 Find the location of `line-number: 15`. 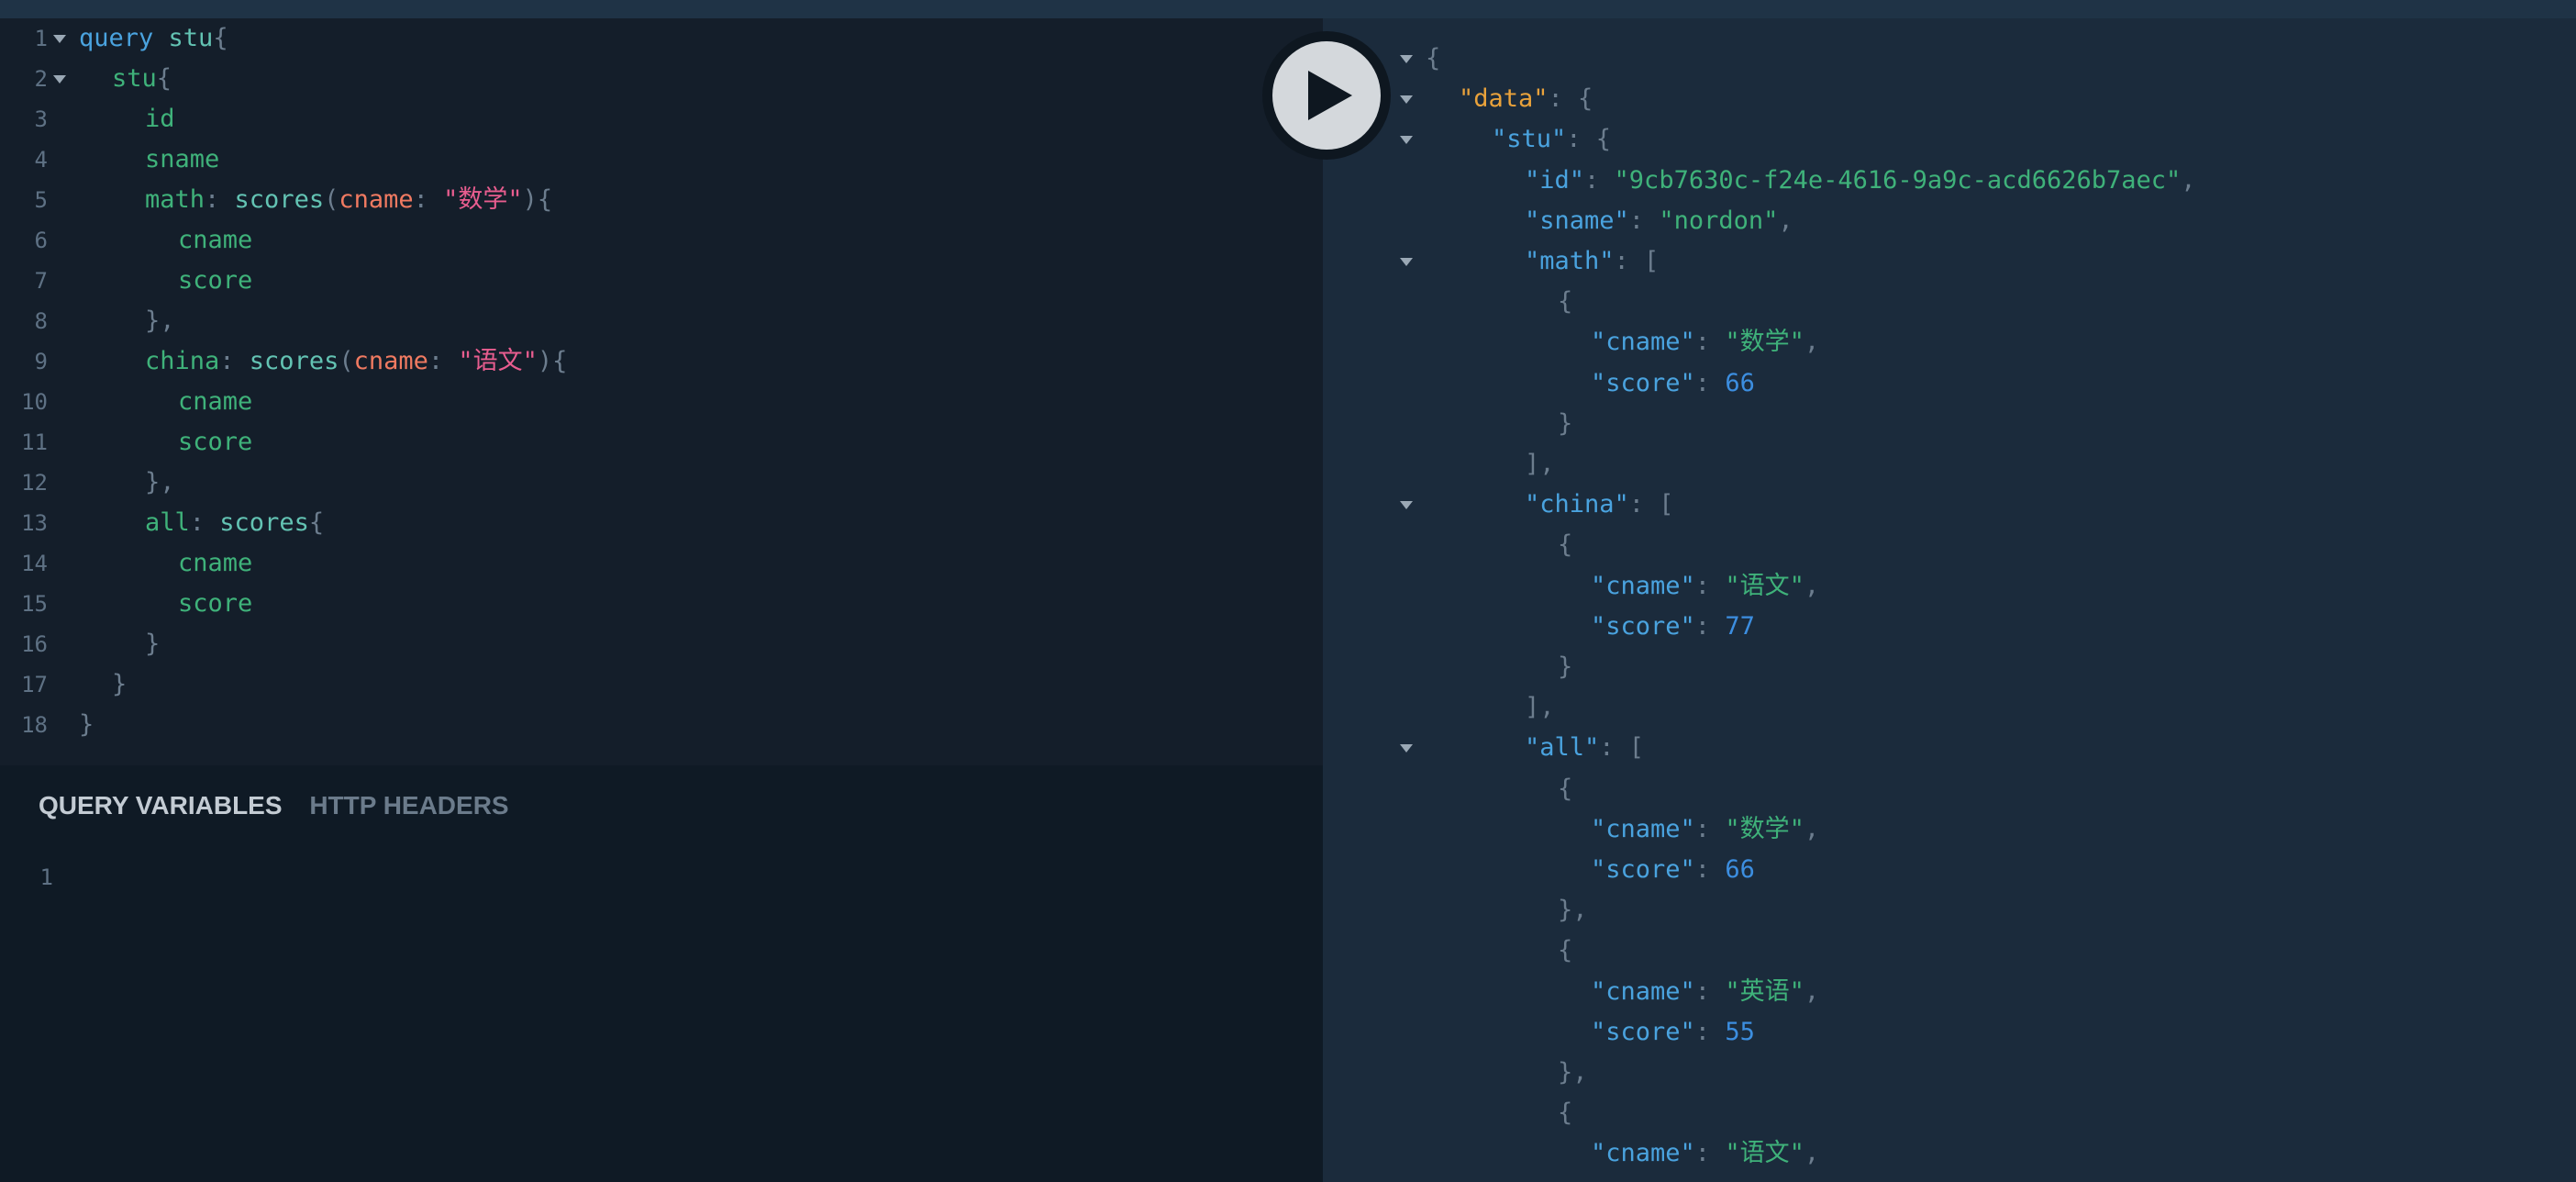

line-number: 15 is located at coordinates (34, 604).